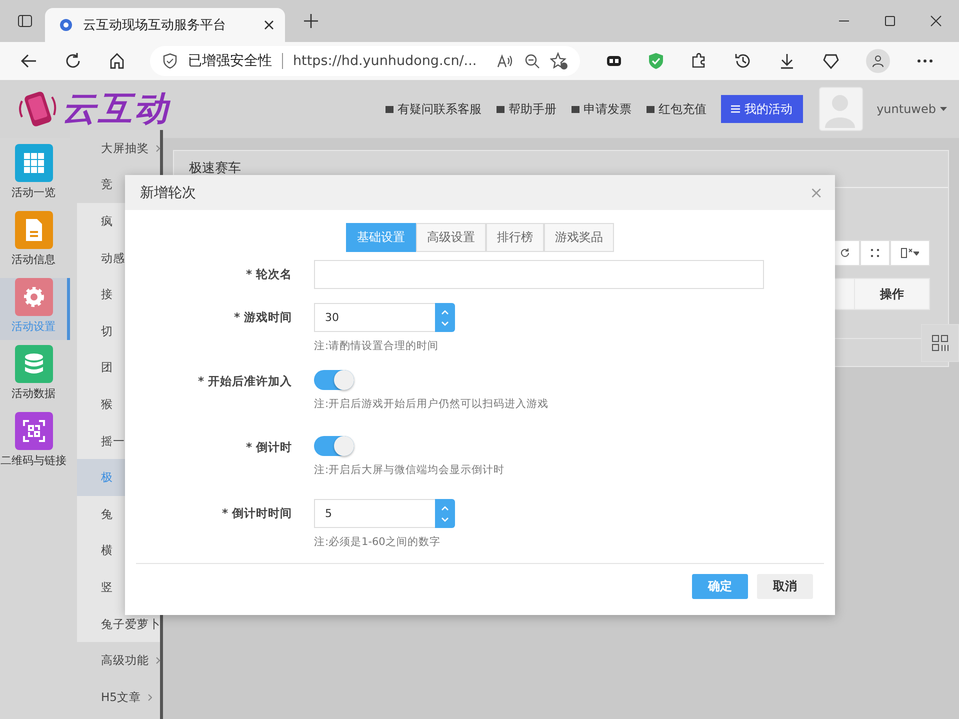  Describe the element at coordinates (532, 61) in the screenshot. I see `zoom-out-icon` at that location.